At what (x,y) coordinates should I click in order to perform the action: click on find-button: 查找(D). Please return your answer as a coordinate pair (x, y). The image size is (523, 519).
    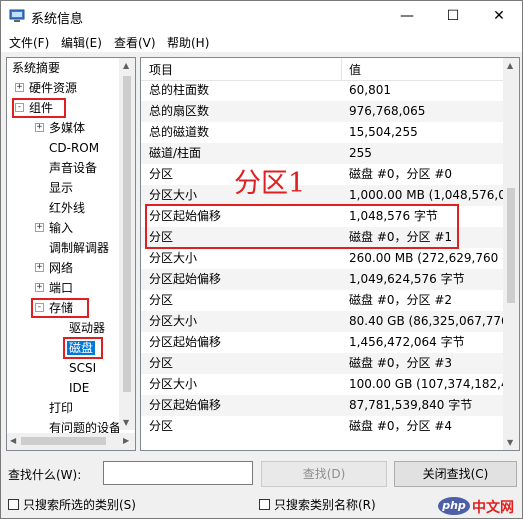
    Looking at the image, I should click on (324, 474).